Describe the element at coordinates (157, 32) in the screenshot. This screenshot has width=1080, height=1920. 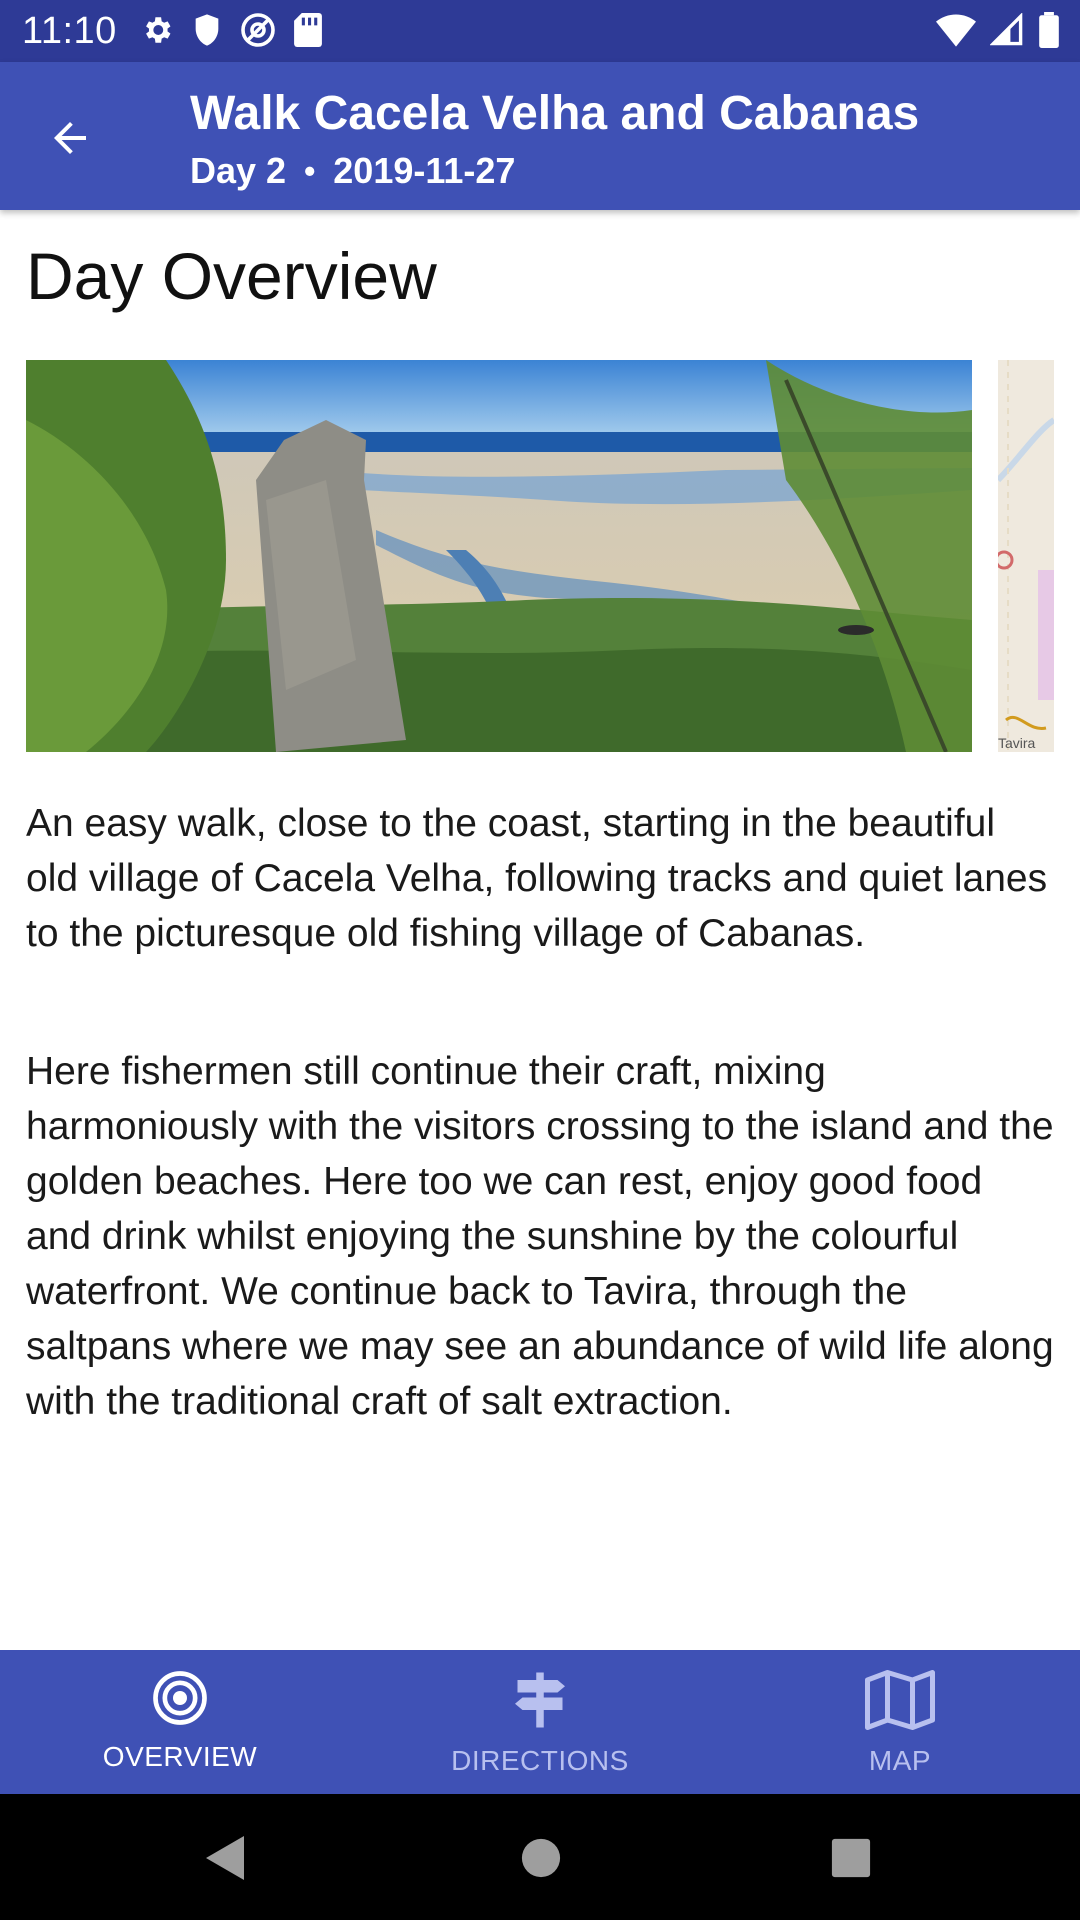
I see `gear-icon` at that location.